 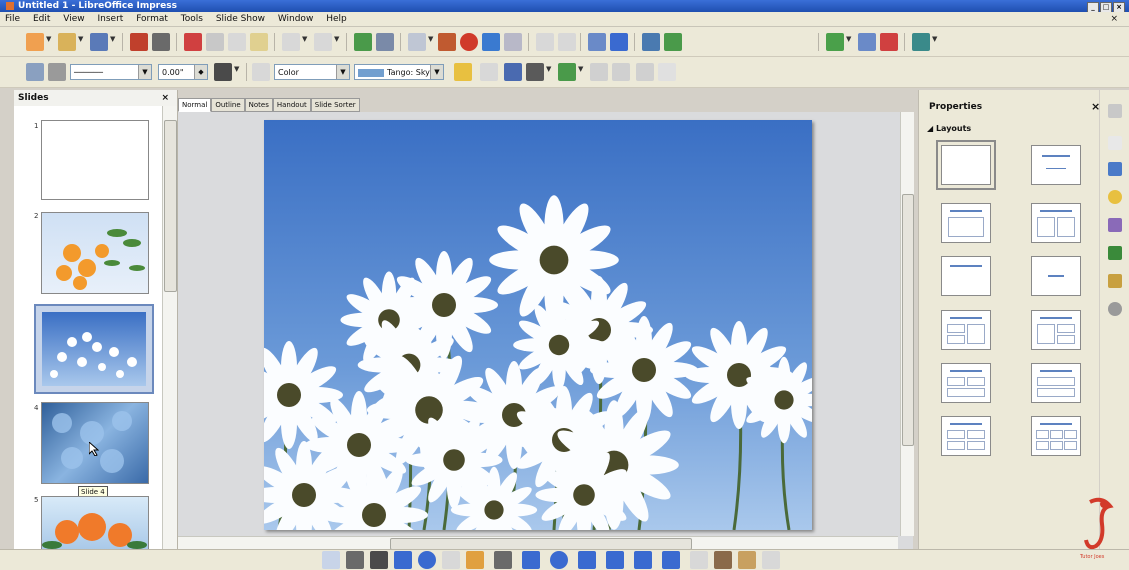 I want to click on hyperlink-icon, so click(x=545, y=42).